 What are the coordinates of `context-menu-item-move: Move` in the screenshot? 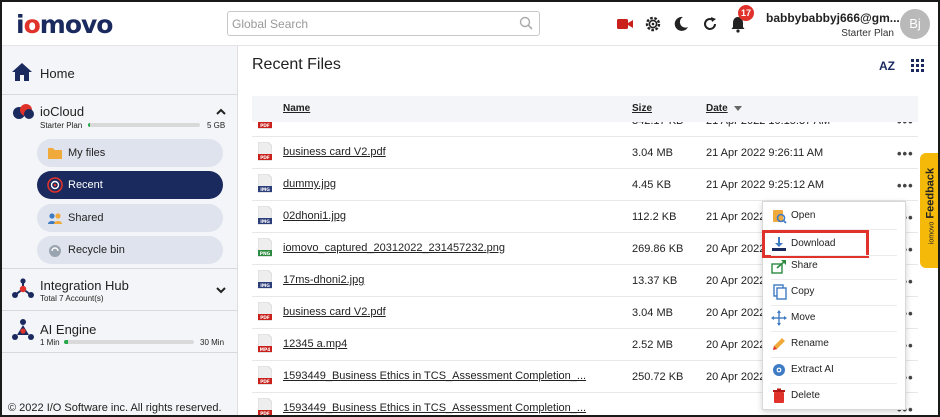 It's located at (834, 318).